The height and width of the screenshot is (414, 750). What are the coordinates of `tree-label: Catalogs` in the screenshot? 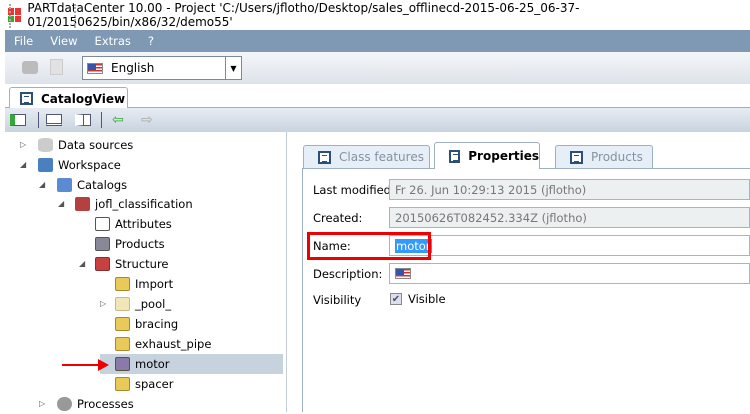 It's located at (102, 185).